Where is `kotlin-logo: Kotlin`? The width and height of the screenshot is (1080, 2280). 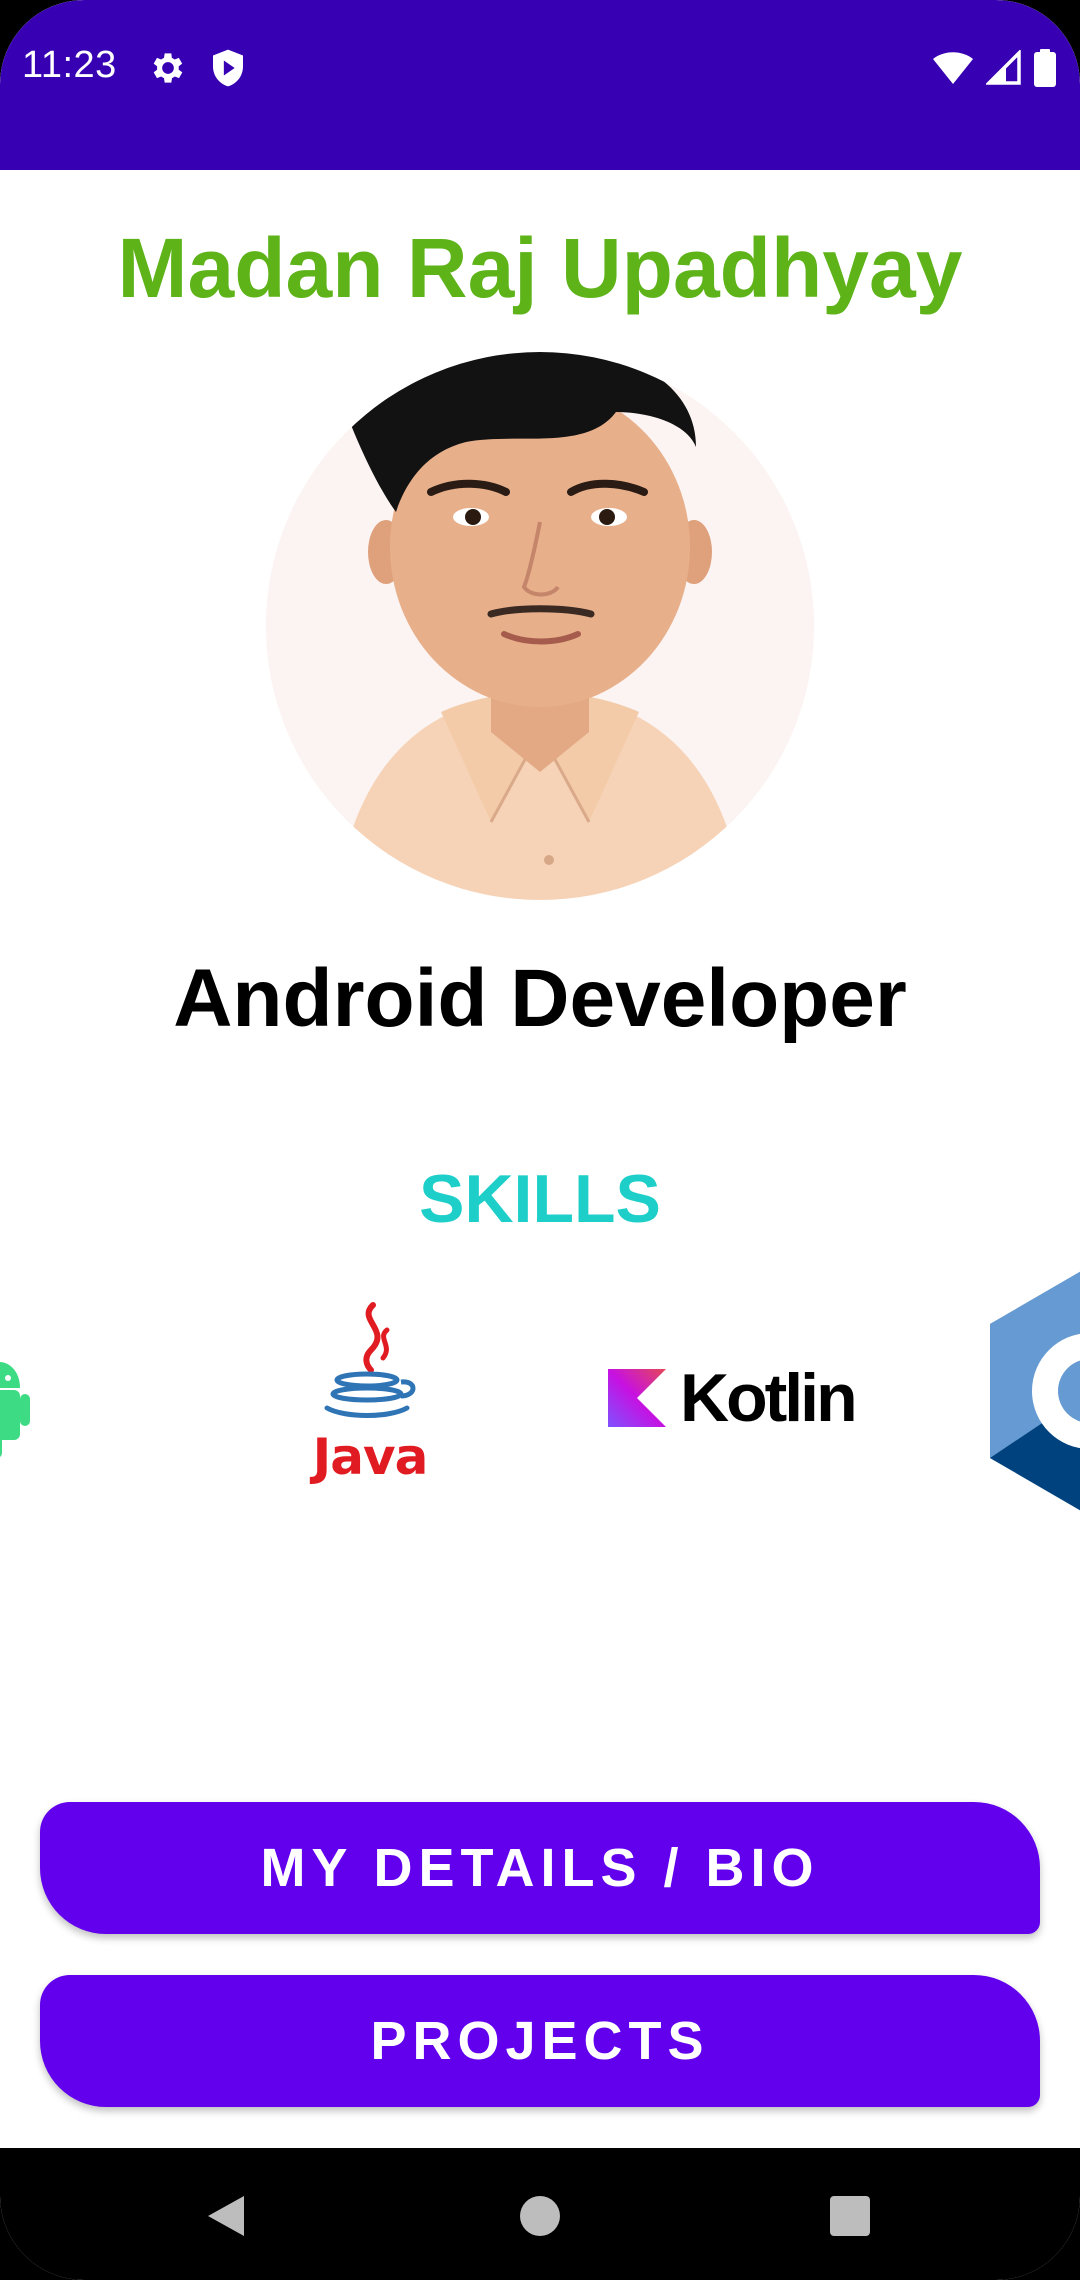 kotlin-logo: Kotlin is located at coordinates (748, 1400).